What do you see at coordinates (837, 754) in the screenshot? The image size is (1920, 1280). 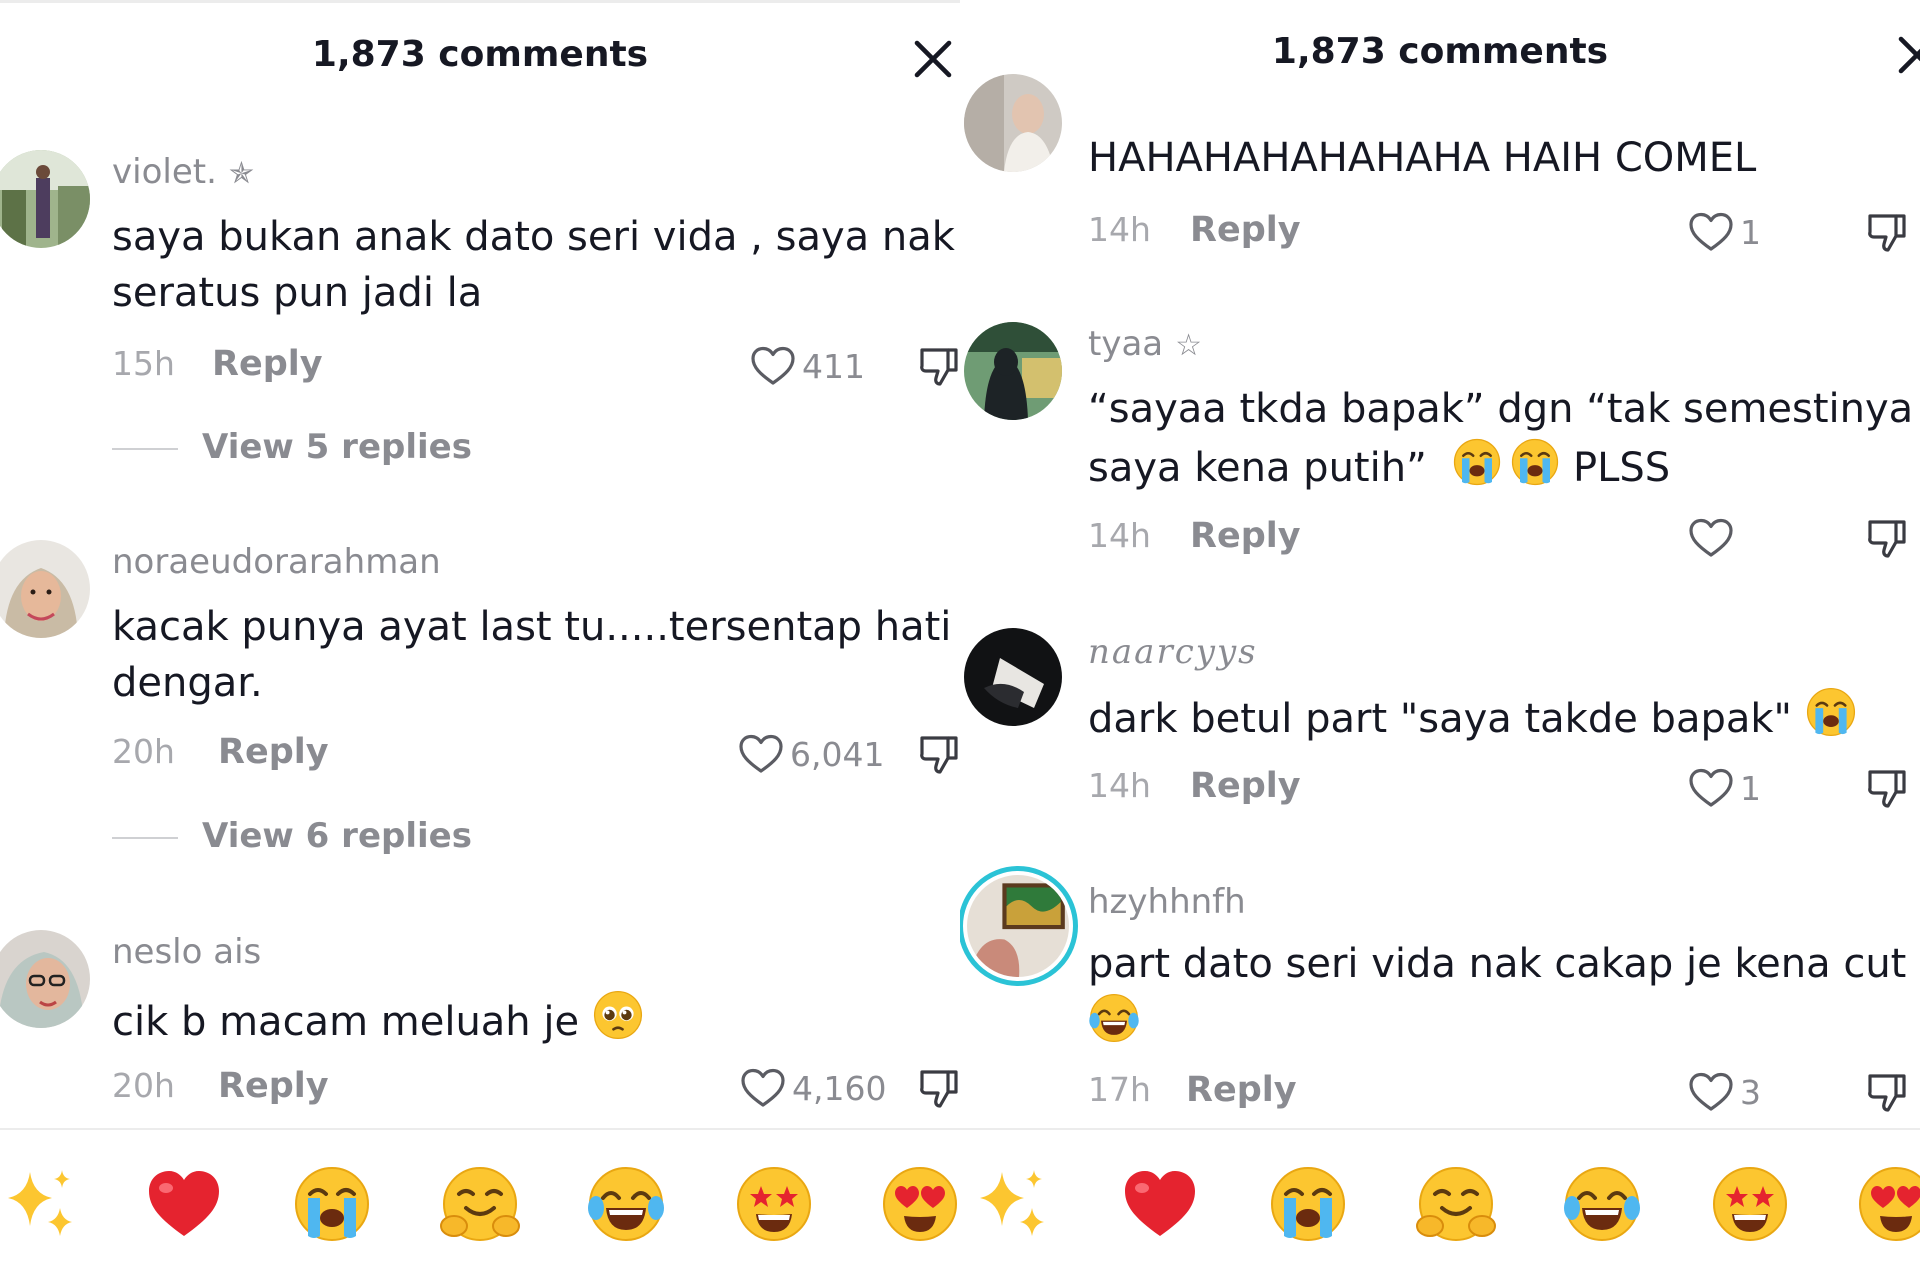 I see `like-count: 6,041` at bounding box center [837, 754].